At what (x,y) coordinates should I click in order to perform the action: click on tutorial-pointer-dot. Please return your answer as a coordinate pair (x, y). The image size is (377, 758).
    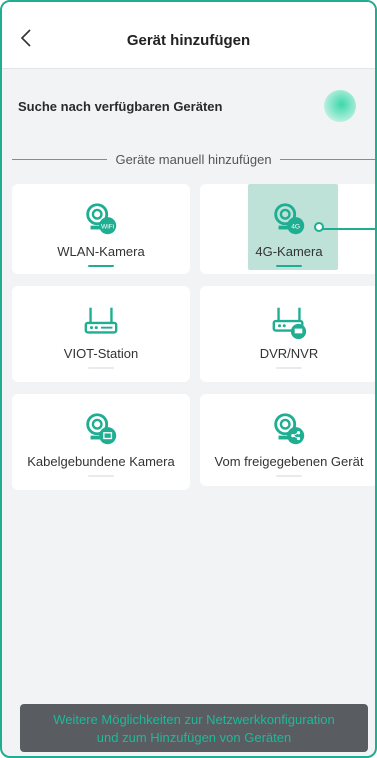
    Looking at the image, I should click on (319, 227).